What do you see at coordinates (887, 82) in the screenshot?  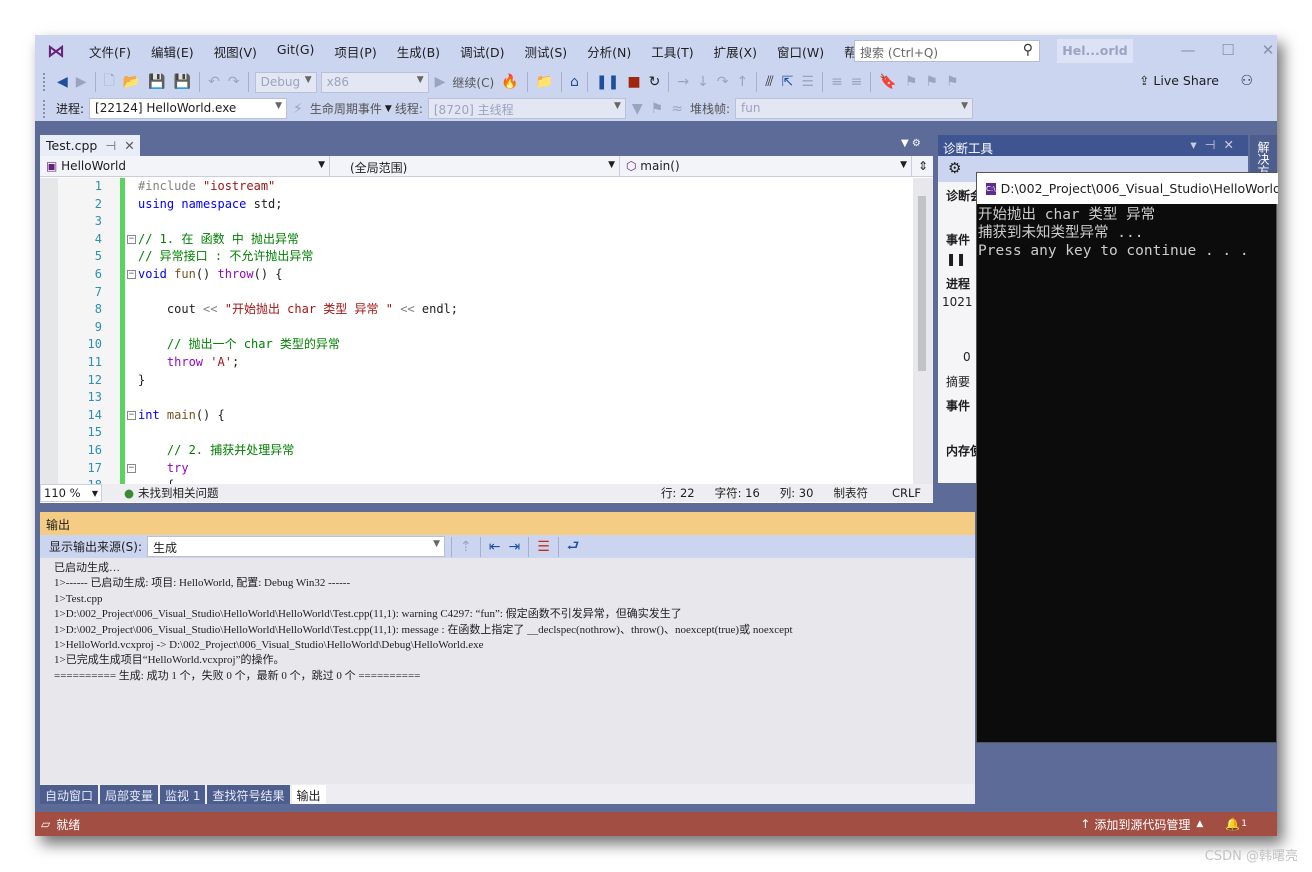 I see `bookmark-icon: 🔖` at bounding box center [887, 82].